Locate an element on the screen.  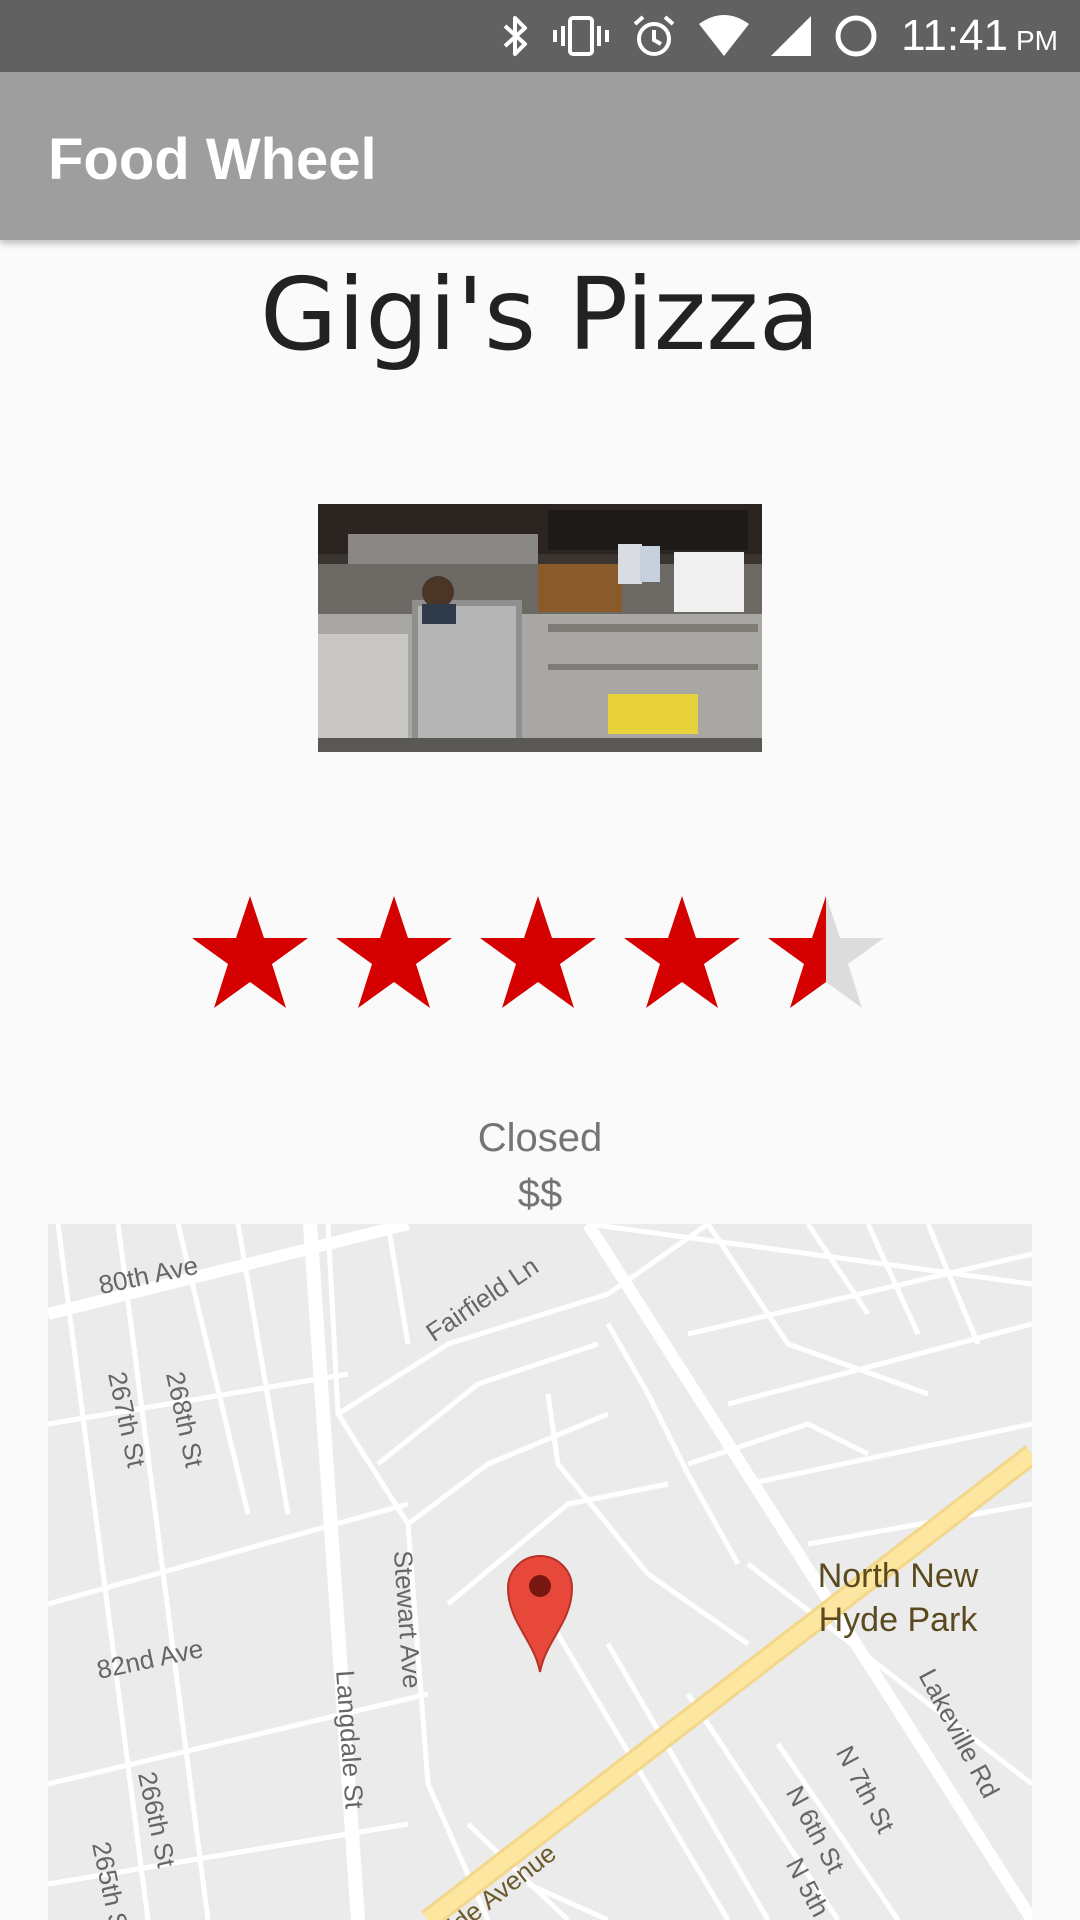
battery-saver-icon is located at coordinates (856, 36).